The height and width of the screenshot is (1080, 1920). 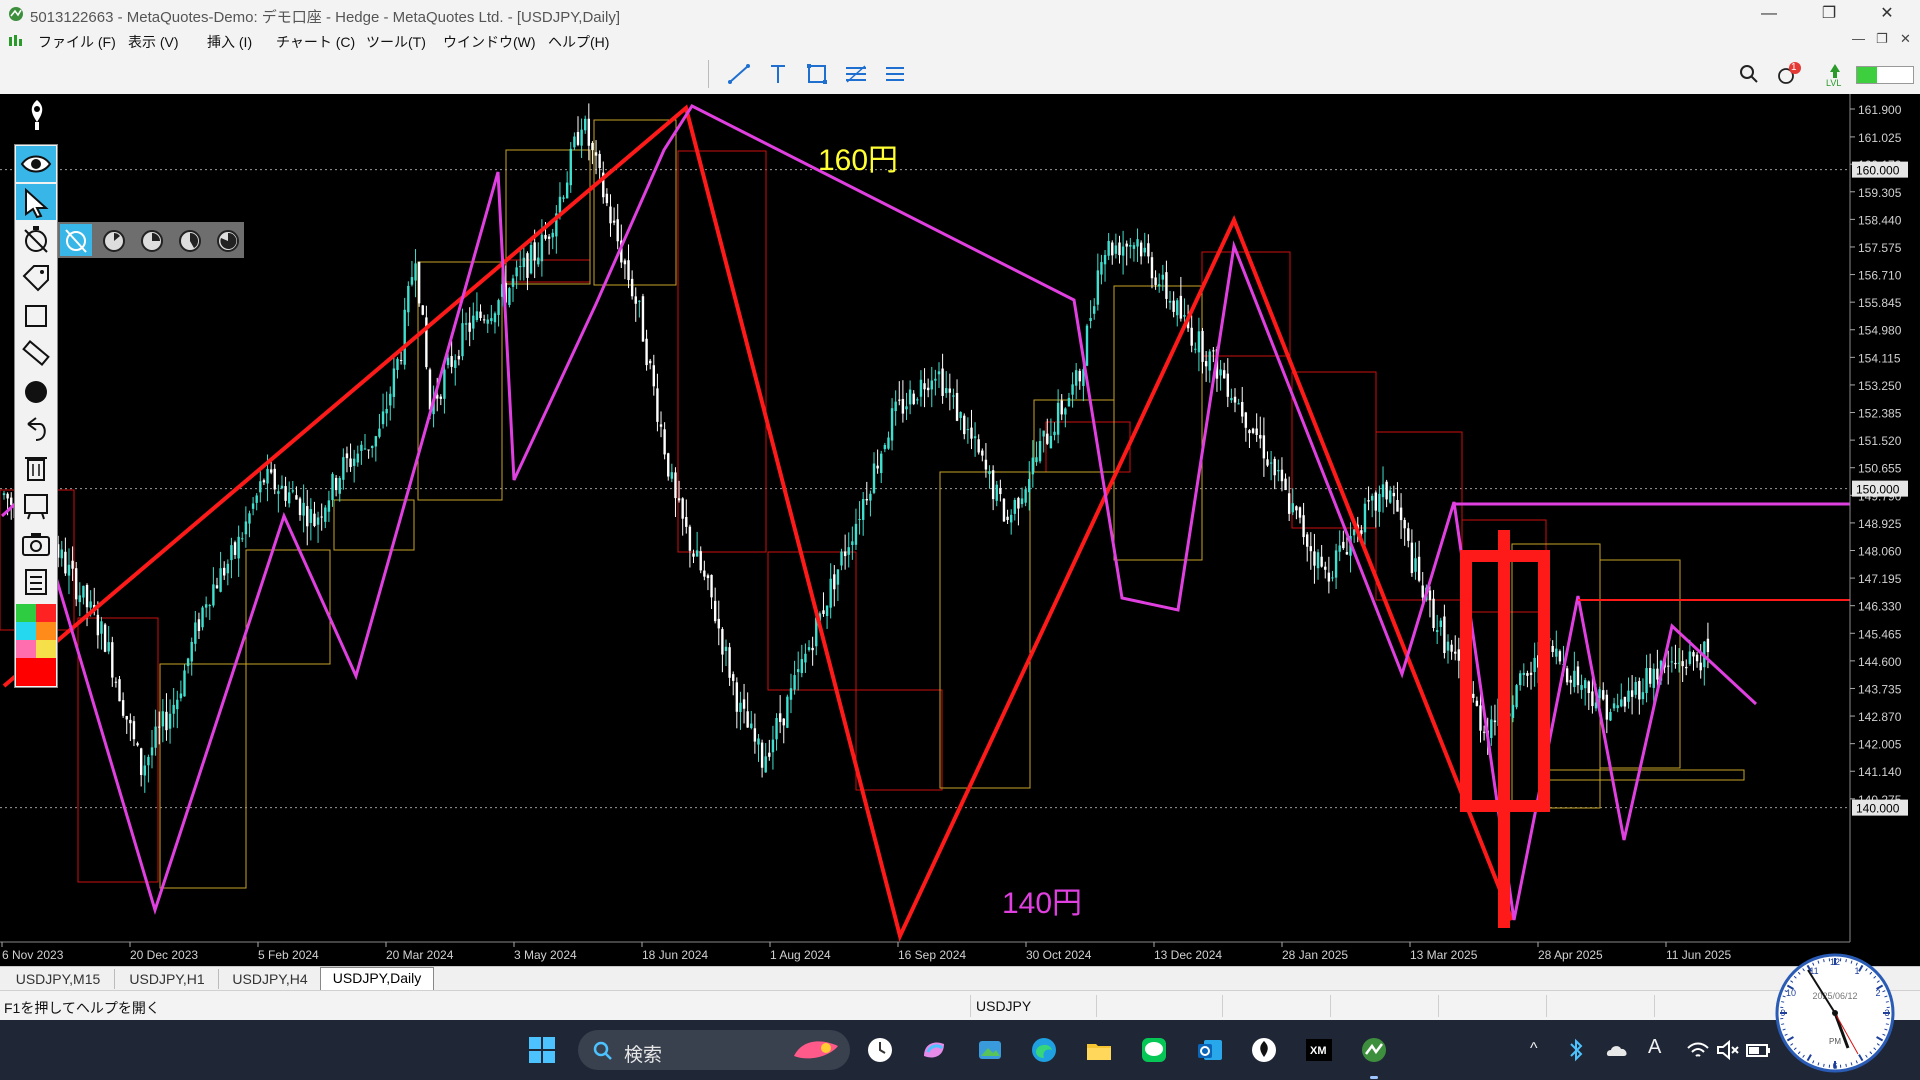 What do you see at coordinates (315, 42) in the screenshot?
I see `menu-chart: チャート (C)` at bounding box center [315, 42].